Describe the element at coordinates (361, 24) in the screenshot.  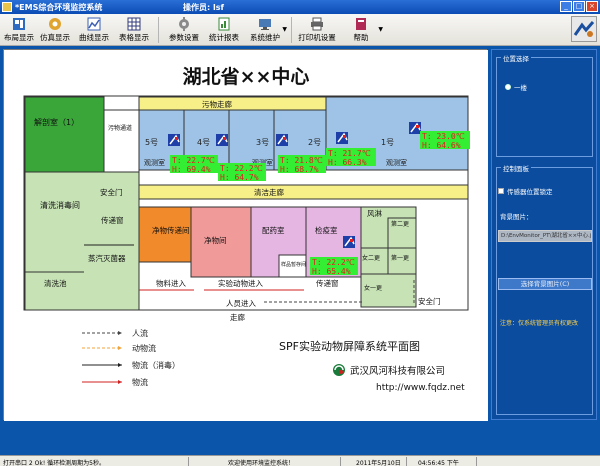
I see `help-book-icon` at that location.